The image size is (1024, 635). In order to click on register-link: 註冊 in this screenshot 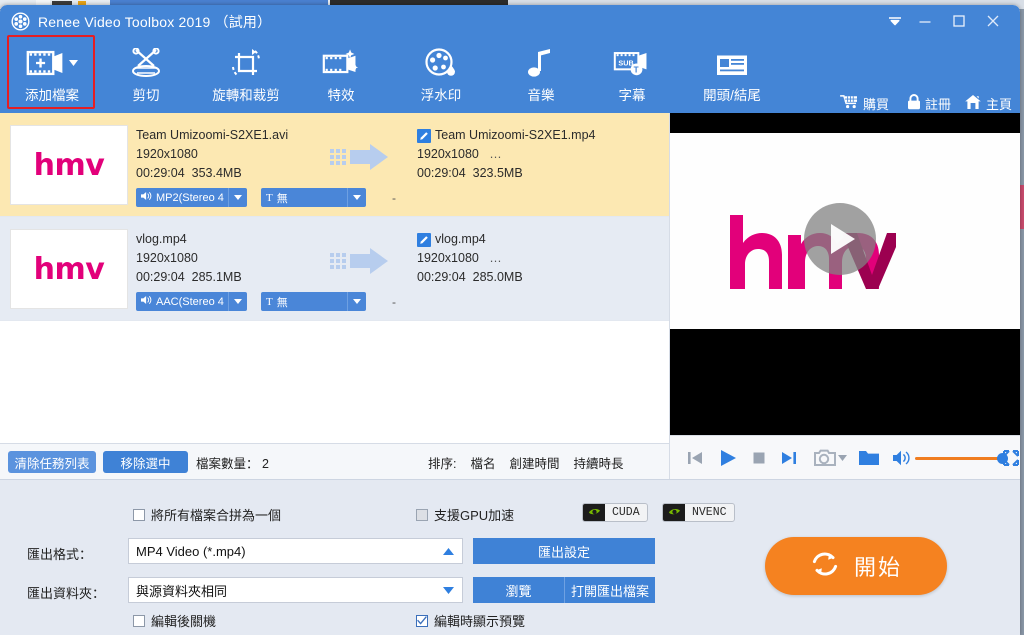, I will do `click(929, 103)`.